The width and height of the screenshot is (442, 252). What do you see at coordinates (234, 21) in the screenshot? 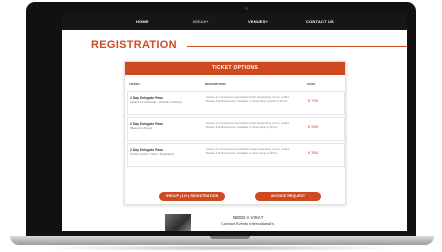
I see `top-nav: HOME IDEAS+ VENUES+ CONTACT US` at bounding box center [234, 21].